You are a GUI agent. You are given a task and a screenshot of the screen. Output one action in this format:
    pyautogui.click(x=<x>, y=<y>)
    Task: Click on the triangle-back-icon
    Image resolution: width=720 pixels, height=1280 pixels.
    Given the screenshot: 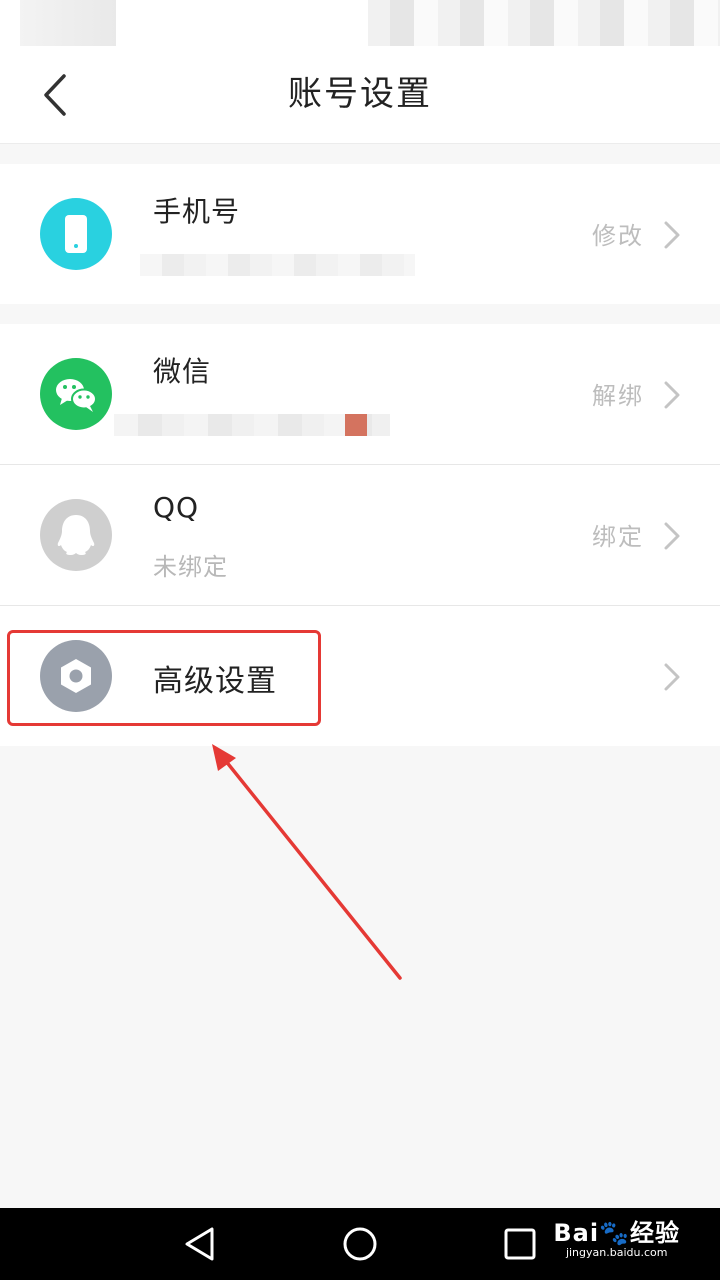 What is the action you would take?
    pyautogui.click(x=199, y=1244)
    